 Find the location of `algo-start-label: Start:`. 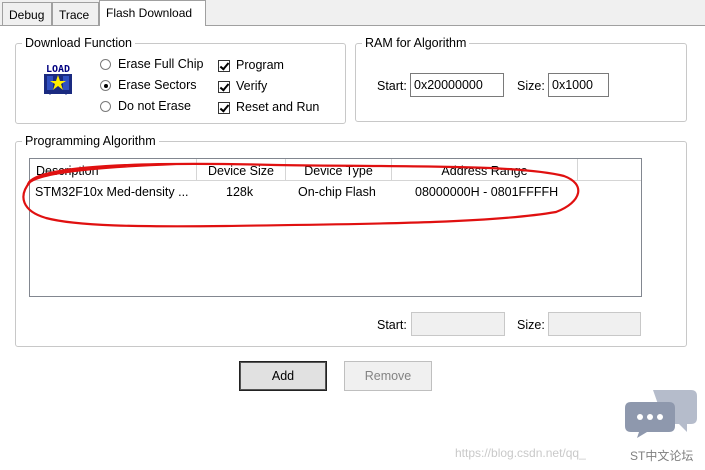

algo-start-label: Start: is located at coordinates (392, 325).